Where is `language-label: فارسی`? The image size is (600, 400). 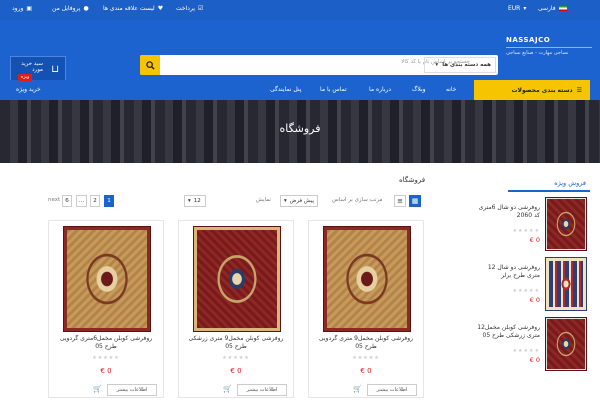
language-label: فارسی is located at coordinates (547, 8).